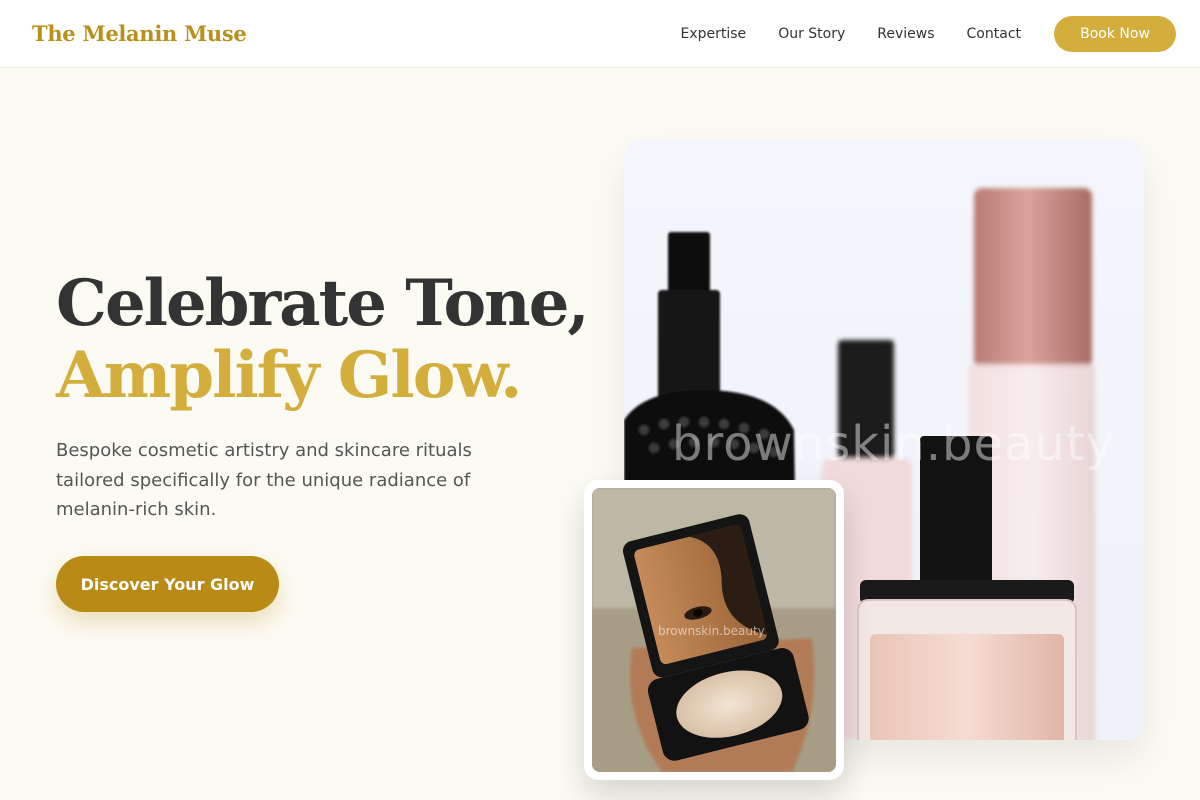  I want to click on hero-title: Celebrate Tone, Amplify Glow., so click(323, 339).